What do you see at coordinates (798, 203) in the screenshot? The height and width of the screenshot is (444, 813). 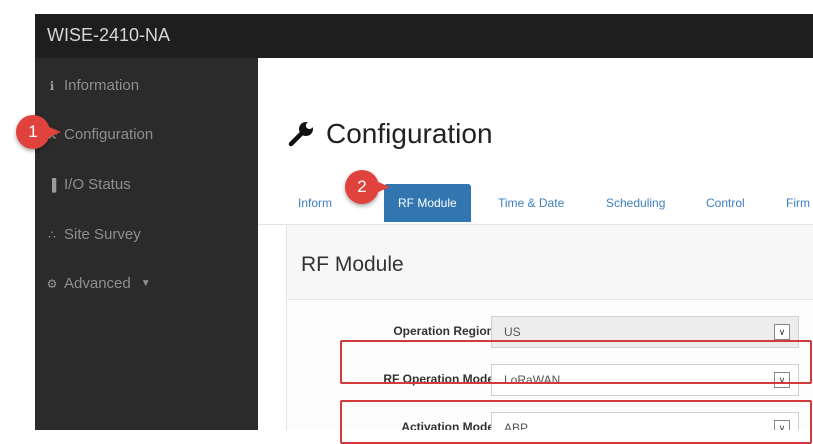 I see `tab-firmware: Firm` at bounding box center [798, 203].